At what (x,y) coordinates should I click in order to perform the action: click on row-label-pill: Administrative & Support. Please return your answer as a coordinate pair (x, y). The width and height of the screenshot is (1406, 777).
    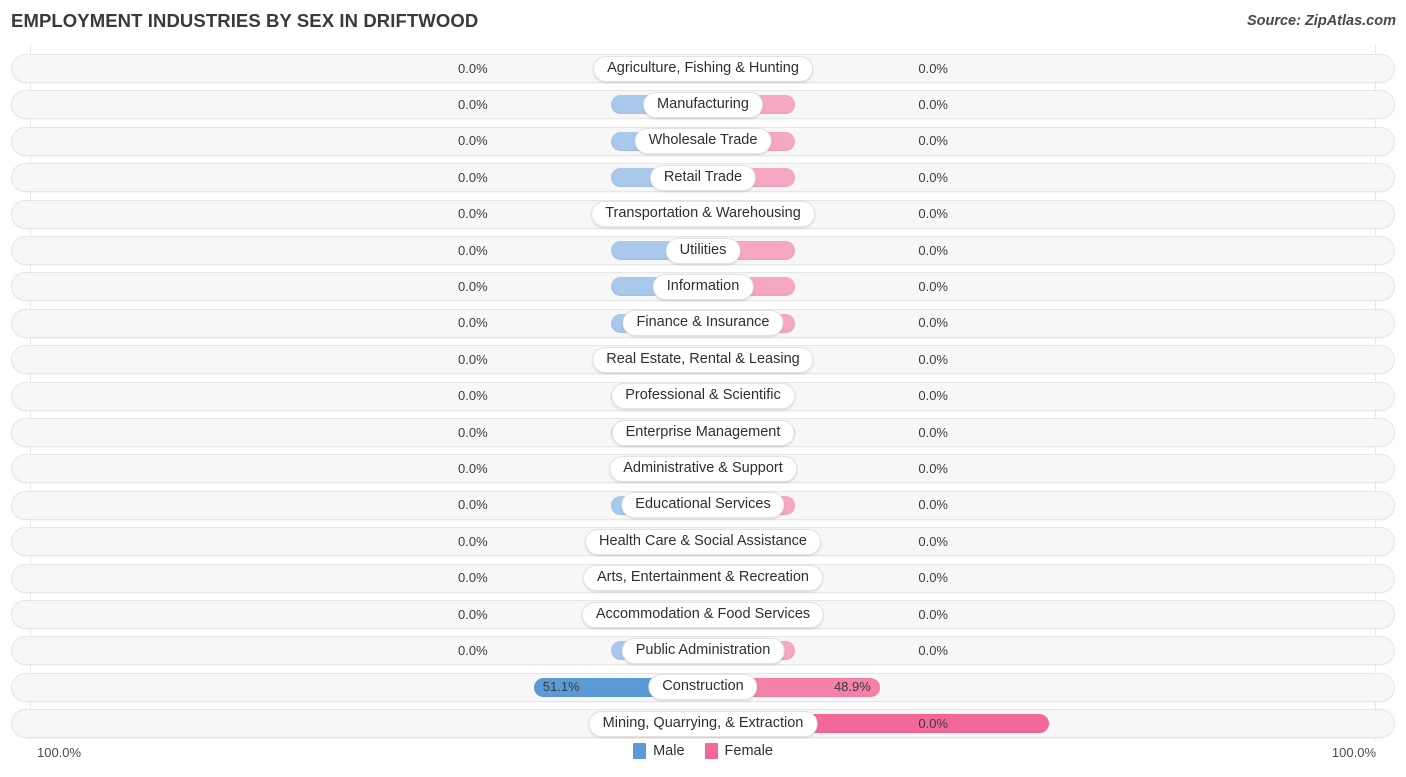
    Looking at the image, I should click on (703, 468).